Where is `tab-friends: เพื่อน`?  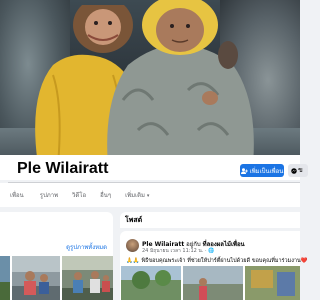
tab-friends: เพื่อน is located at coordinates (17, 195).